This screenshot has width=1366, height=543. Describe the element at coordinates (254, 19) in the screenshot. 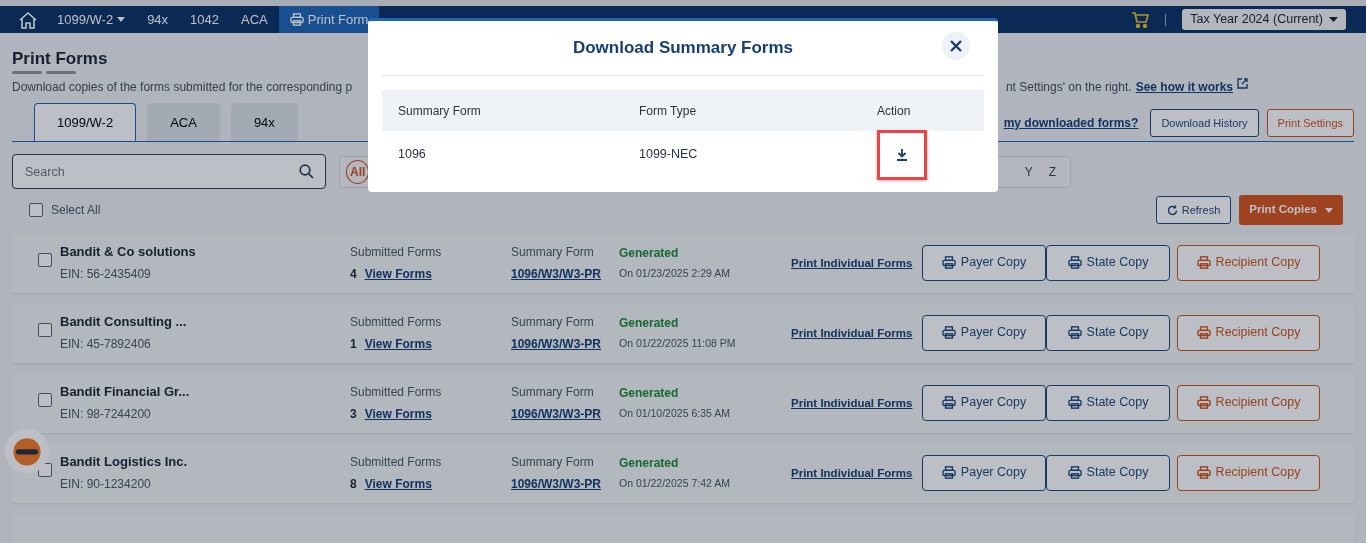

I see `nav-item: ACA` at that location.